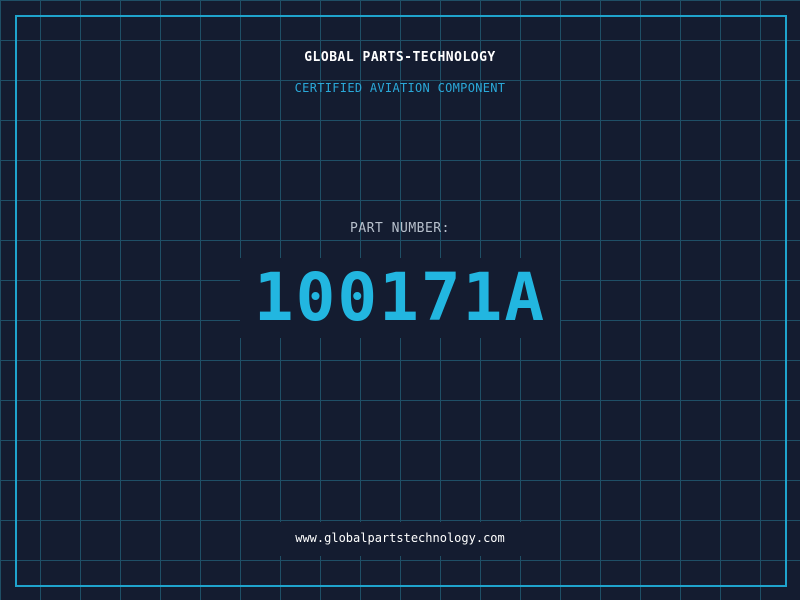 This screenshot has height=600, width=800. What do you see at coordinates (400, 538) in the screenshot?
I see `website-link: www.globalpartstechnology.com` at bounding box center [400, 538].